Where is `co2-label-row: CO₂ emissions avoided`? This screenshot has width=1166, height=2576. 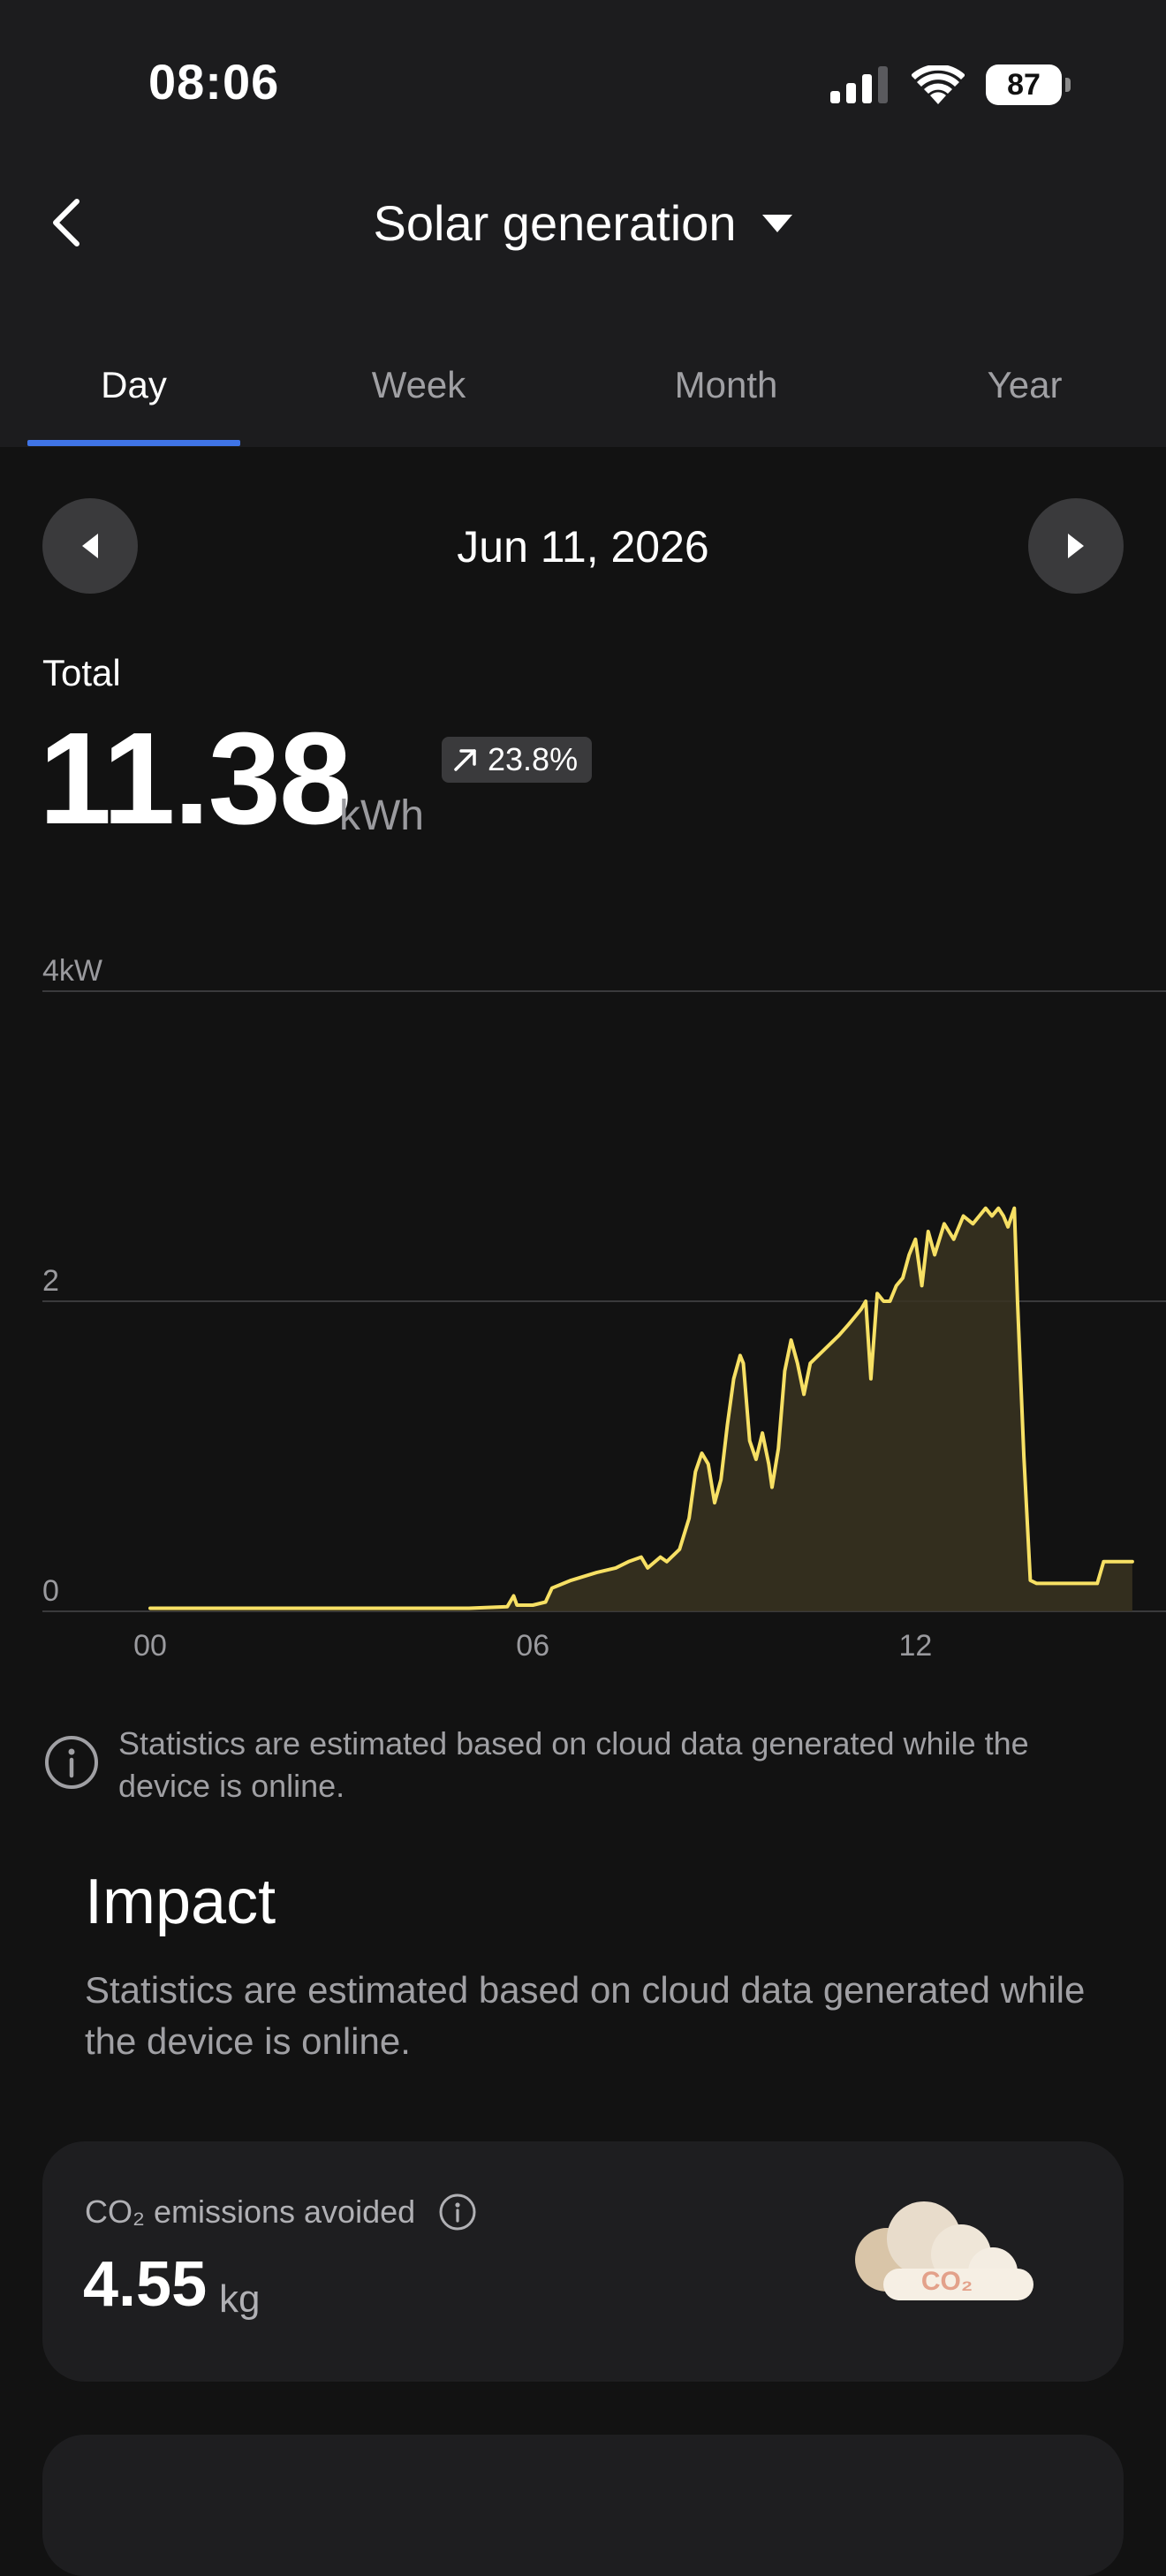 co2-label-row: CO₂ emissions avoided is located at coordinates (281, 2212).